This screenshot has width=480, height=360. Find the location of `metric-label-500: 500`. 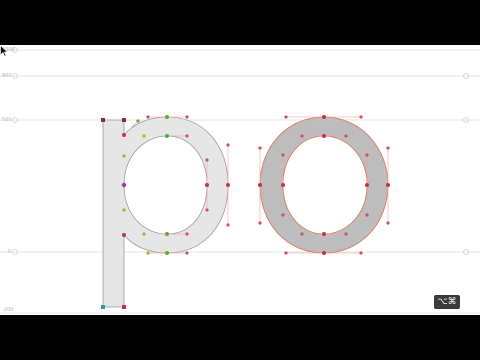

metric-label-500: 500 is located at coordinates (7, 120).